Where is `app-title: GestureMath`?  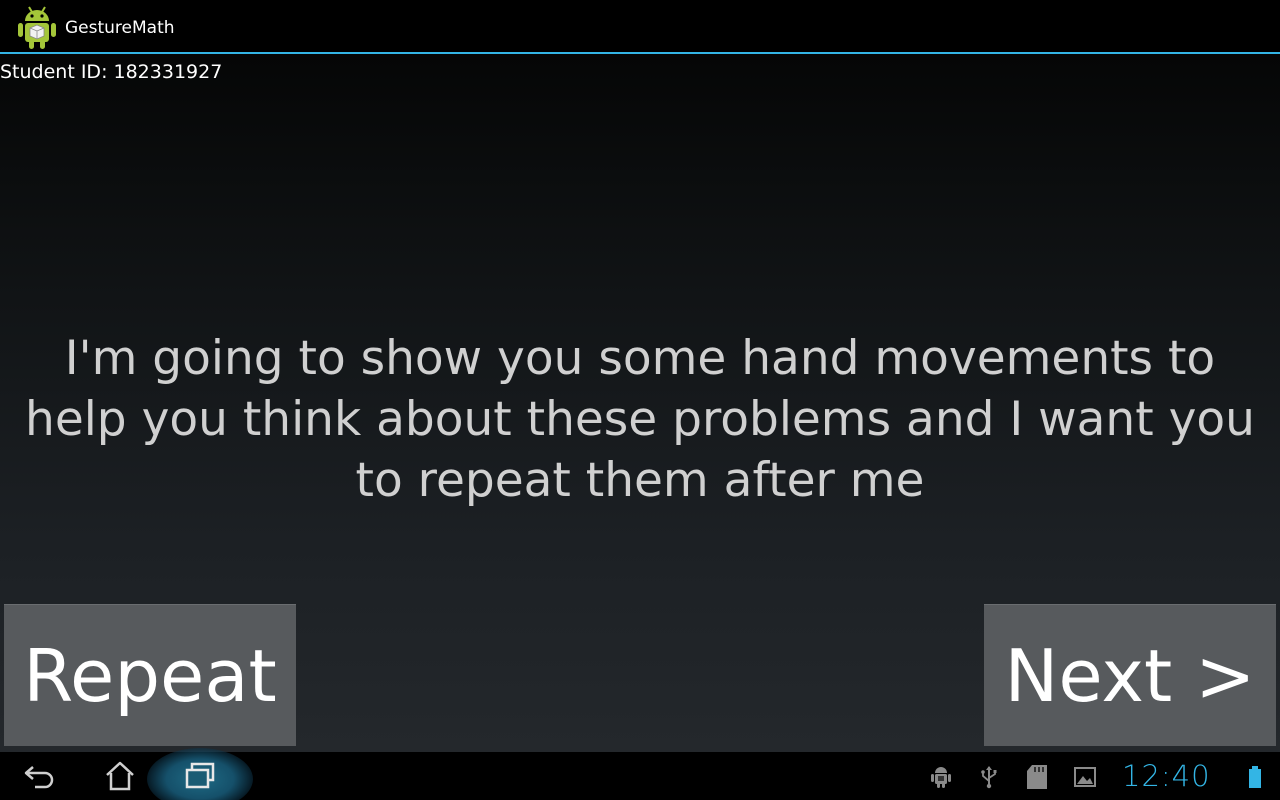 app-title: GestureMath is located at coordinates (120, 28).